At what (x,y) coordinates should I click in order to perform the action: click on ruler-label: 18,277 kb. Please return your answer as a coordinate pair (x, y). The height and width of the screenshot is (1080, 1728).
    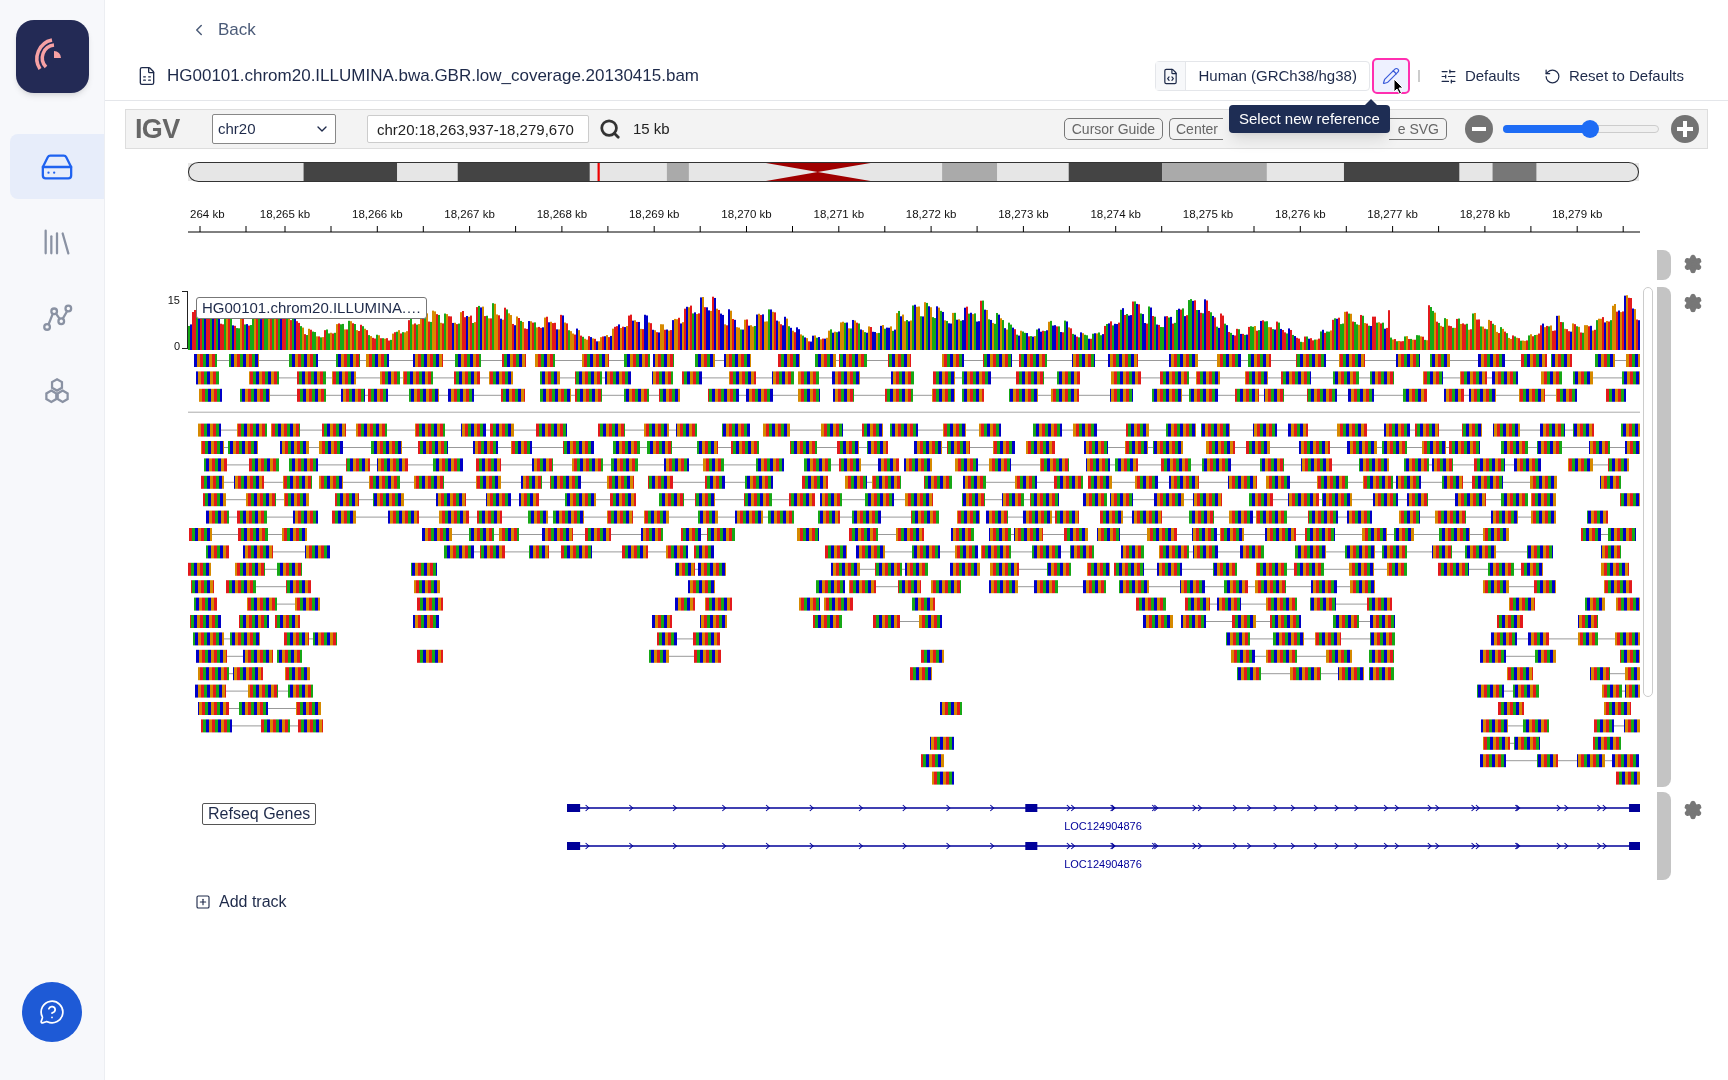
    Looking at the image, I should click on (1392, 214).